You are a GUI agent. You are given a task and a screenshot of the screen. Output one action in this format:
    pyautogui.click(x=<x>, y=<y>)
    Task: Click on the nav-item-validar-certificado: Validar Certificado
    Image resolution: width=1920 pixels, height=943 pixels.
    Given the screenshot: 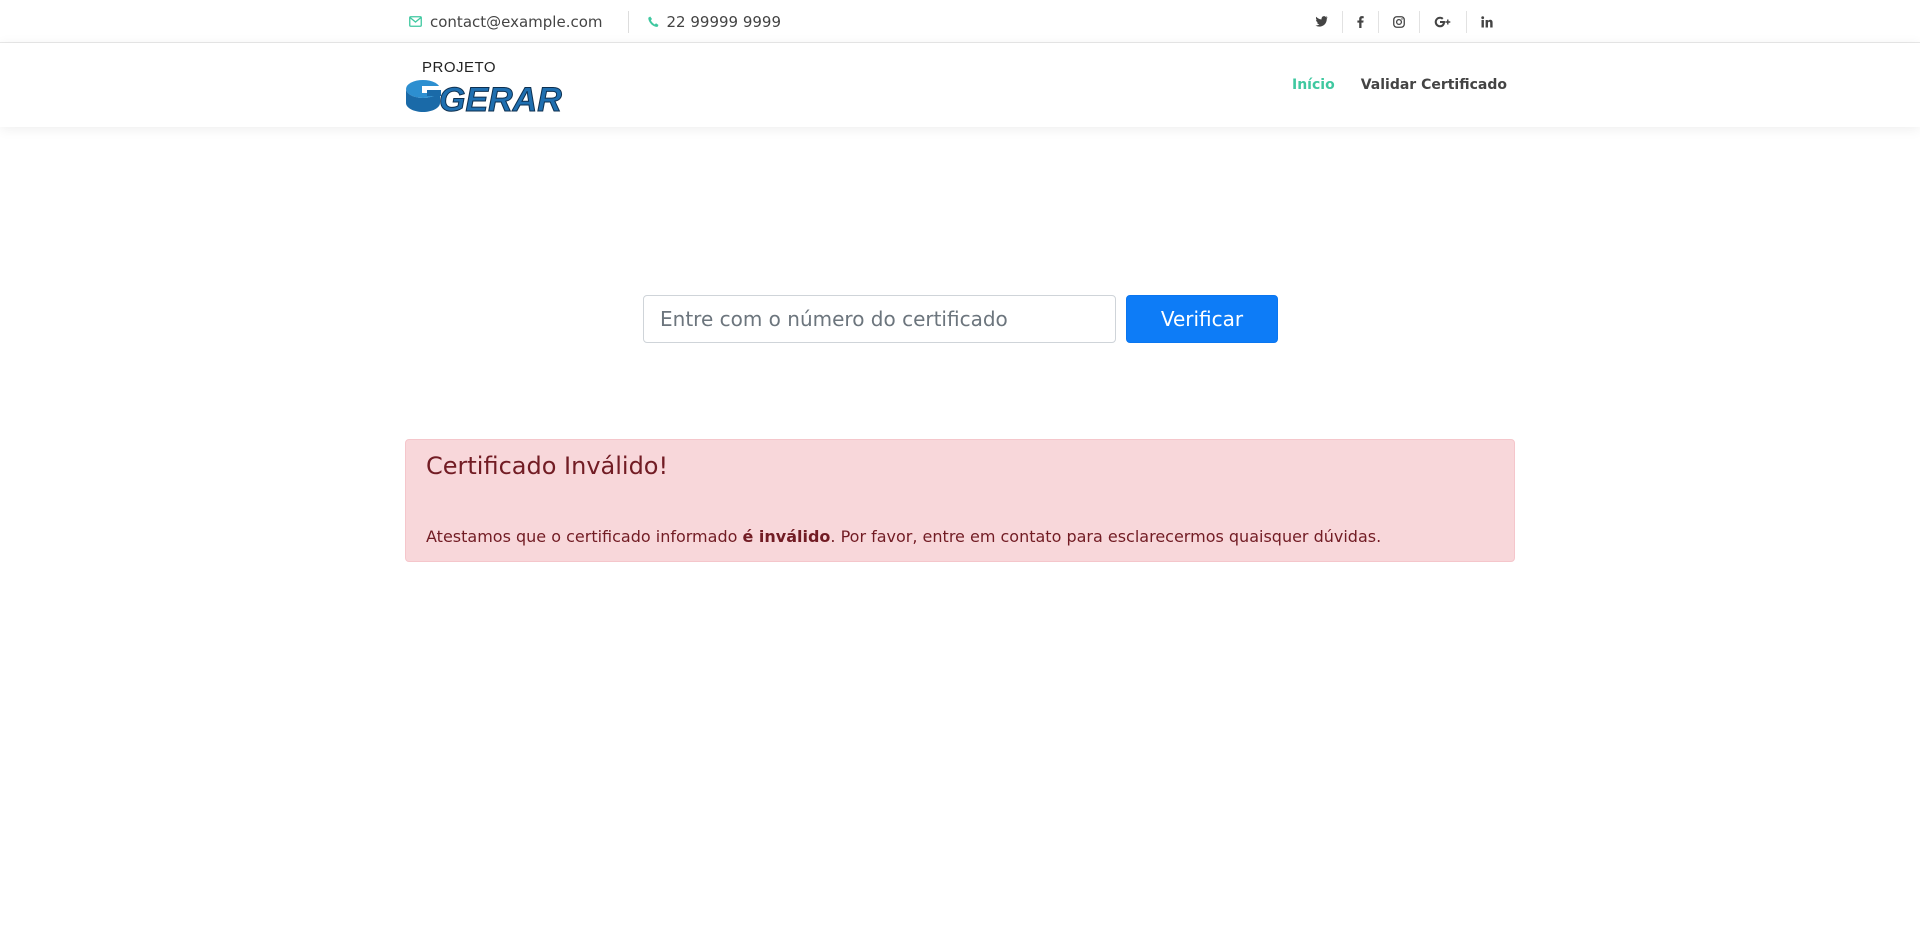 What is the action you would take?
    pyautogui.click(x=1434, y=85)
    